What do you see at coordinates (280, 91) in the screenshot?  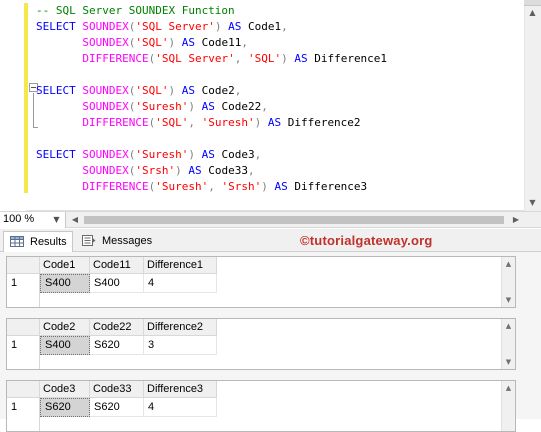 I see `code-line: SELECT SOUNDEX('SQL') AS Code2,` at bounding box center [280, 91].